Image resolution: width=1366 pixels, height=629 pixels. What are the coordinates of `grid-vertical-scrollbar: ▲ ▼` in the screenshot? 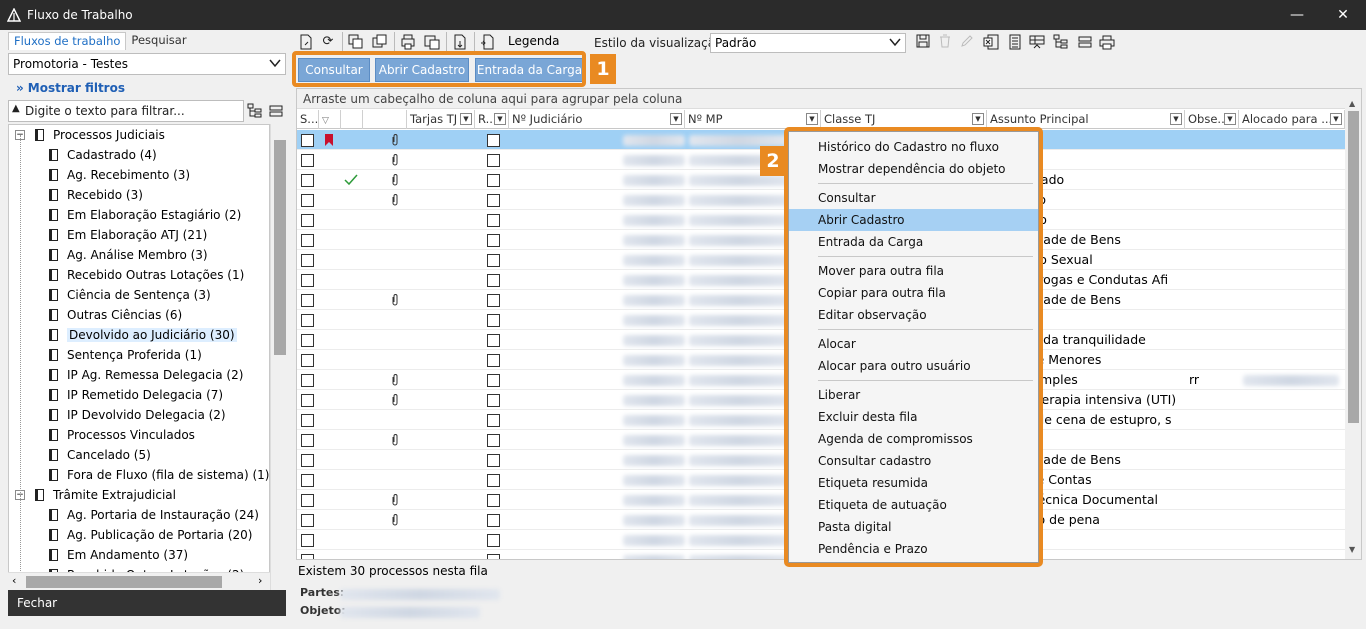 It's located at (1353, 329).